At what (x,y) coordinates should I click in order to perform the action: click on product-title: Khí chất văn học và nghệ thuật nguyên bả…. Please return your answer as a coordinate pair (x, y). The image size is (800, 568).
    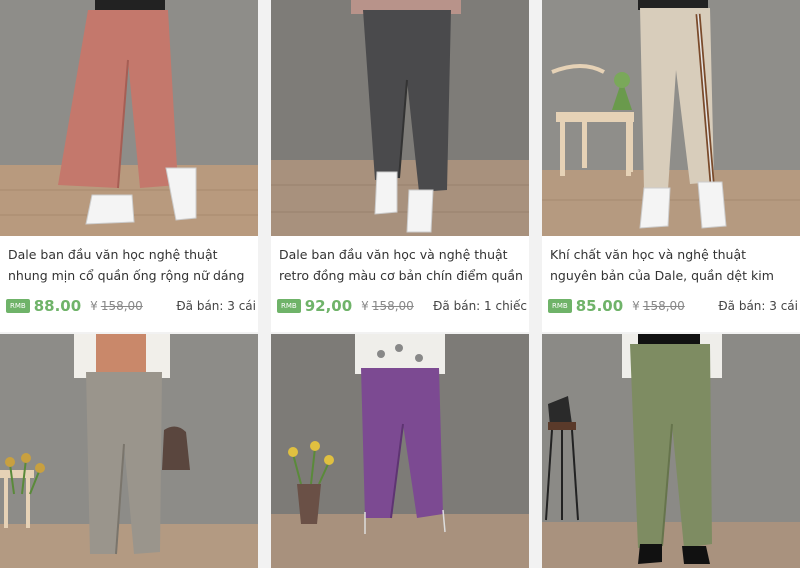
    Looking at the image, I should click on (672, 265).